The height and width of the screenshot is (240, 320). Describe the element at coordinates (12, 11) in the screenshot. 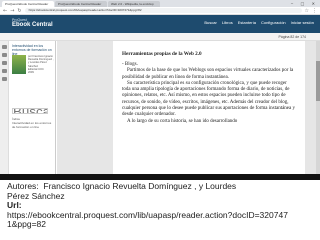

I see `forward-icon: →` at that location.